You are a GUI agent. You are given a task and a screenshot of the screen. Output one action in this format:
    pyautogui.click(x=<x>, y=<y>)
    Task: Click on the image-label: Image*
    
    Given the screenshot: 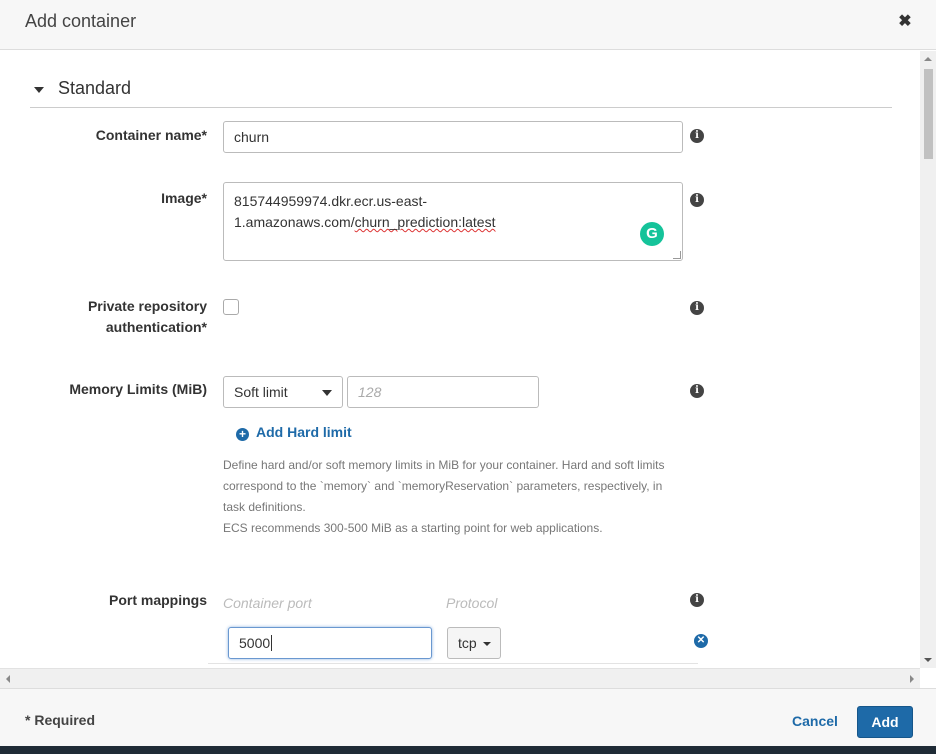 What is the action you would take?
    pyautogui.click(x=184, y=198)
    